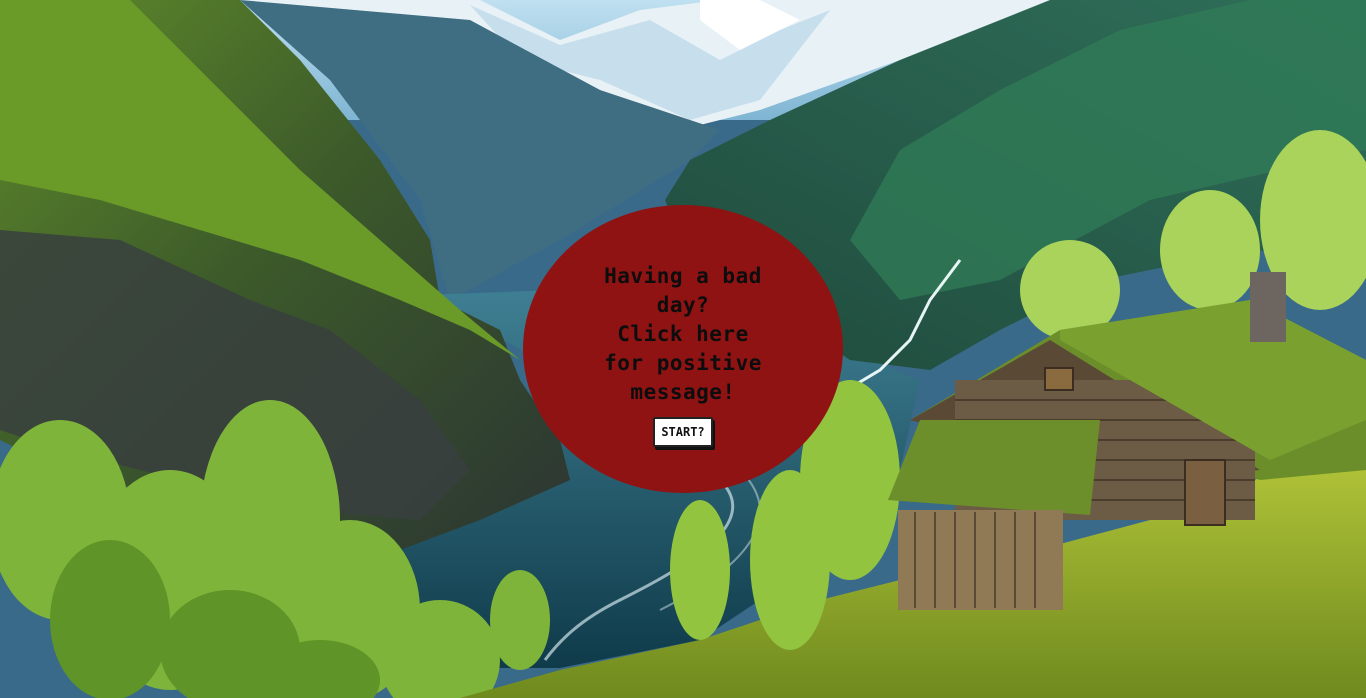 This screenshot has height=698, width=1366. I want to click on start-button: START?, so click(683, 431).